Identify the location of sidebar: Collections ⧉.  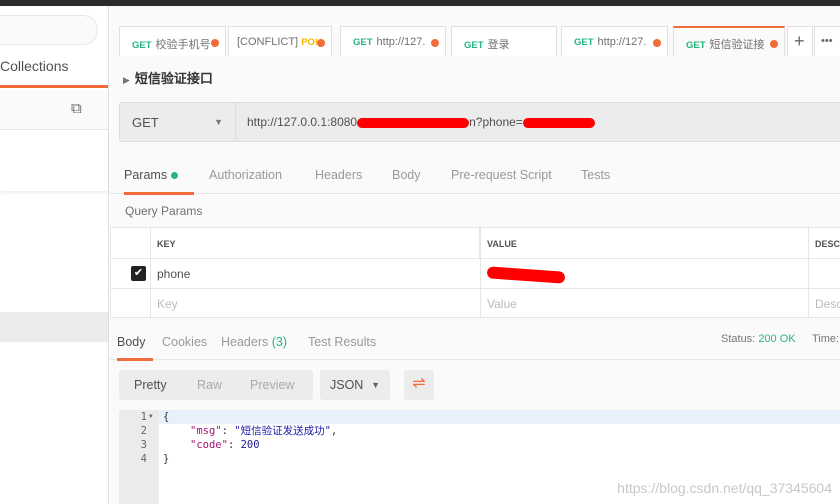
(54, 255).